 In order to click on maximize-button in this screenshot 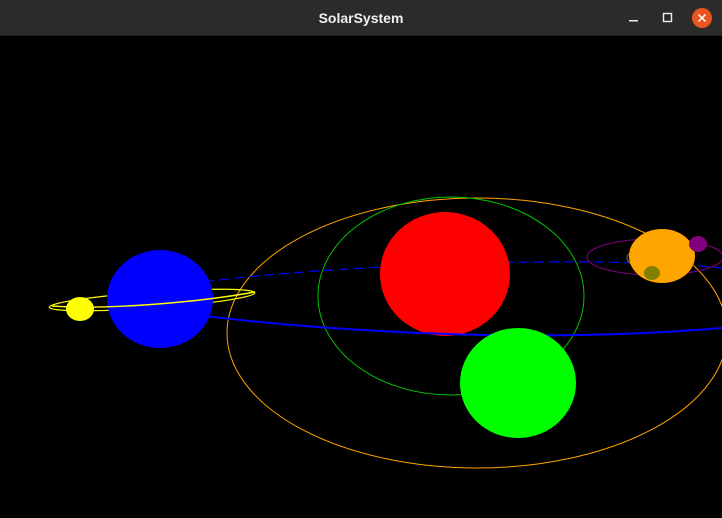, I will do `click(668, 18)`.